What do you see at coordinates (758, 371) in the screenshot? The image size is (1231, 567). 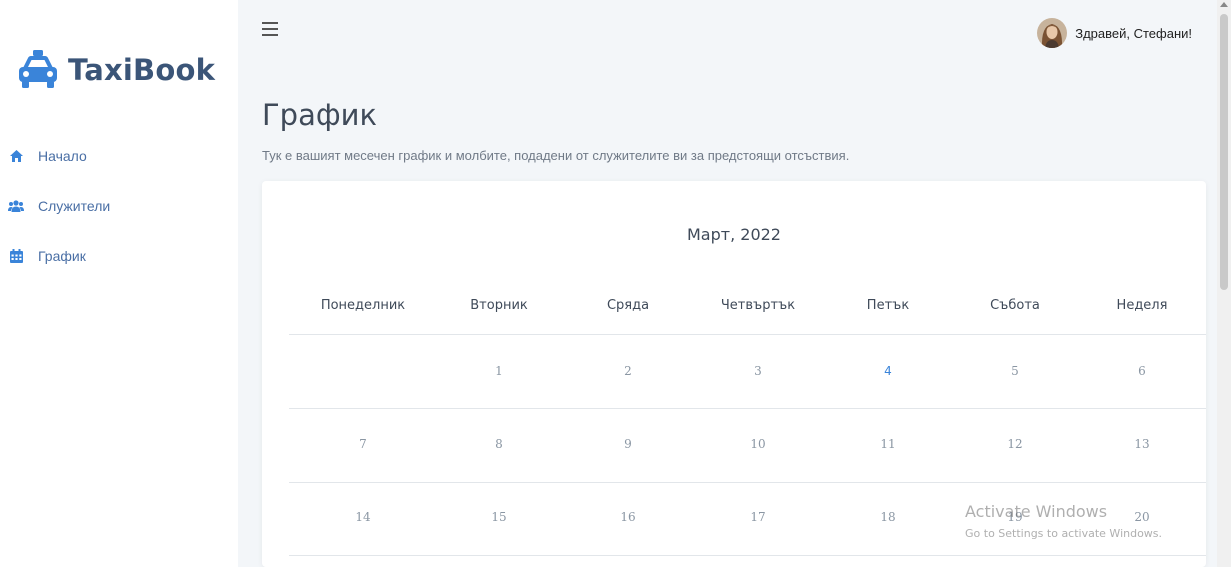 I see `calendar-day: 3` at bounding box center [758, 371].